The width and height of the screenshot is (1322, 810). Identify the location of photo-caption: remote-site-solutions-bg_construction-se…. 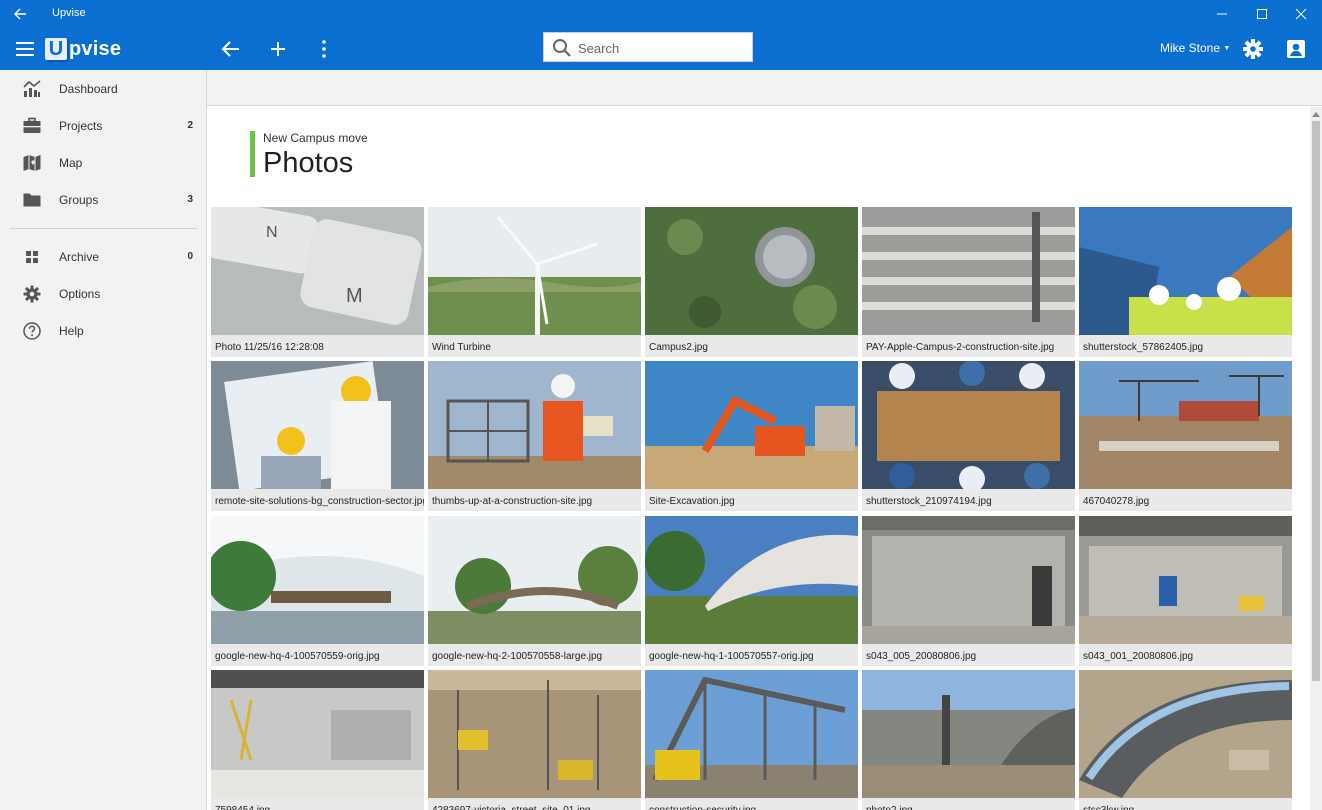
(317, 500).